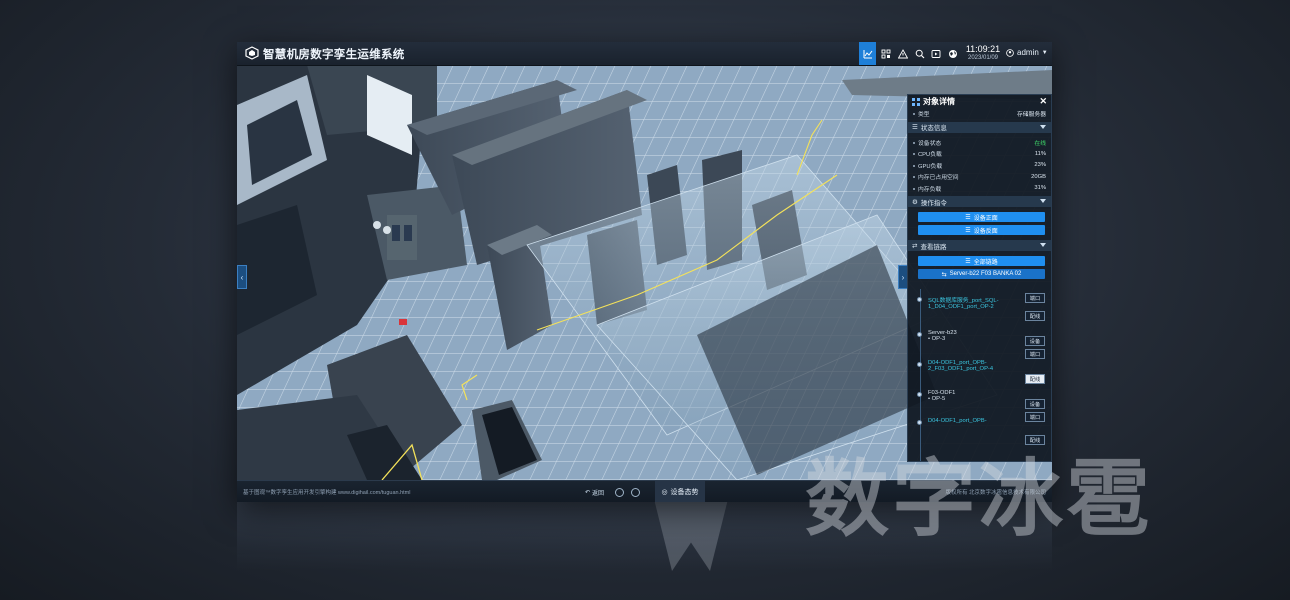 The height and width of the screenshot is (600, 1290). I want to click on back-icon: ↶, so click(588, 492).